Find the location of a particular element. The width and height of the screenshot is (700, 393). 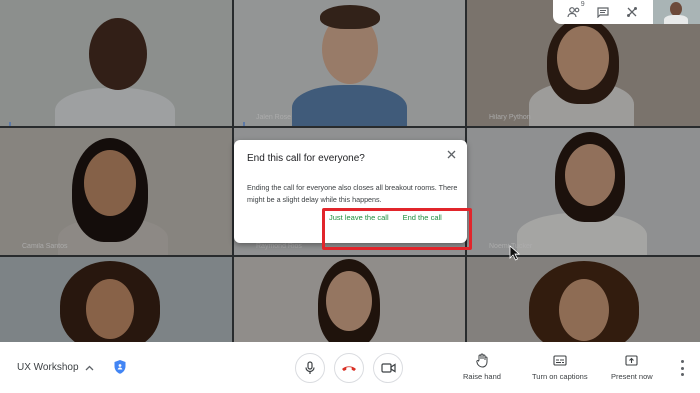

hang-up-button is located at coordinates (349, 368).